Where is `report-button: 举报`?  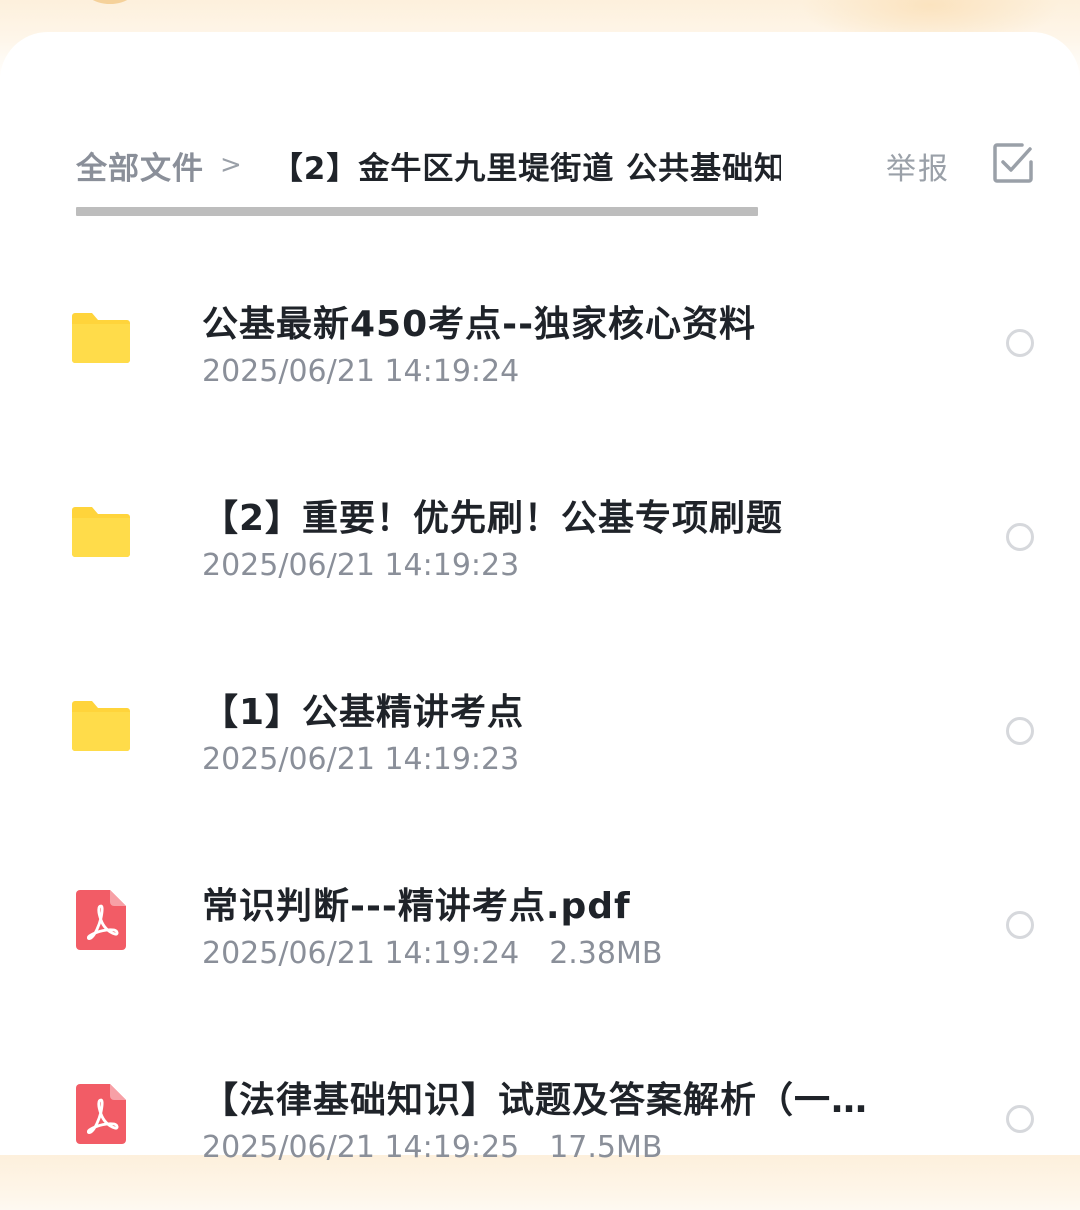 report-button: 举报 is located at coordinates (918, 166).